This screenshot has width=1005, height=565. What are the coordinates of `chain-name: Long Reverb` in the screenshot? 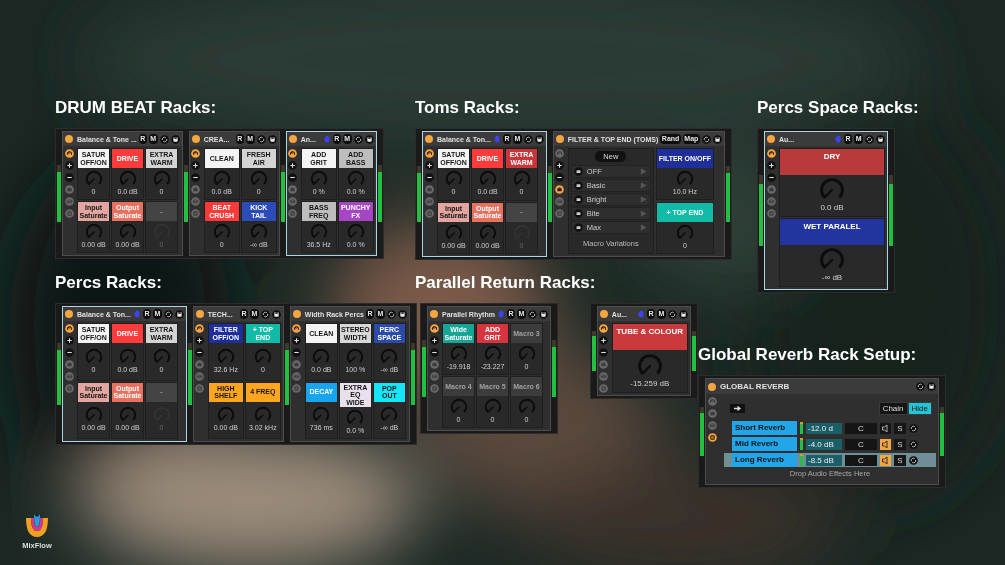 It's located at (764, 460).